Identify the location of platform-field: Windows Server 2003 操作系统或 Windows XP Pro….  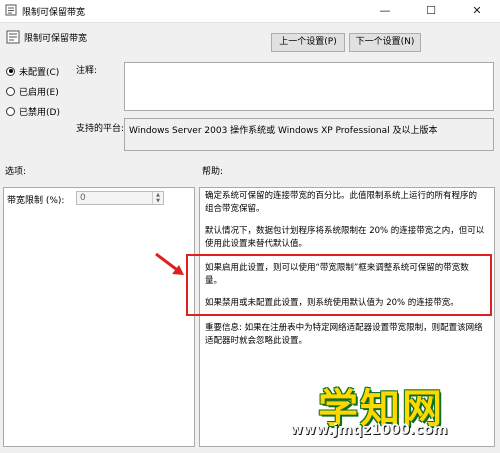
(309, 134).